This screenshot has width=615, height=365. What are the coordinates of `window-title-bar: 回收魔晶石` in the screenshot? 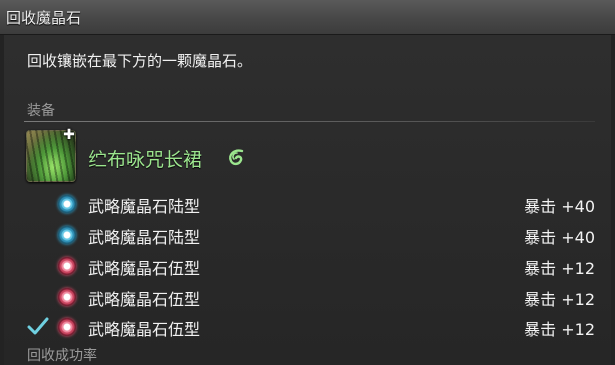 It's located at (307, 17).